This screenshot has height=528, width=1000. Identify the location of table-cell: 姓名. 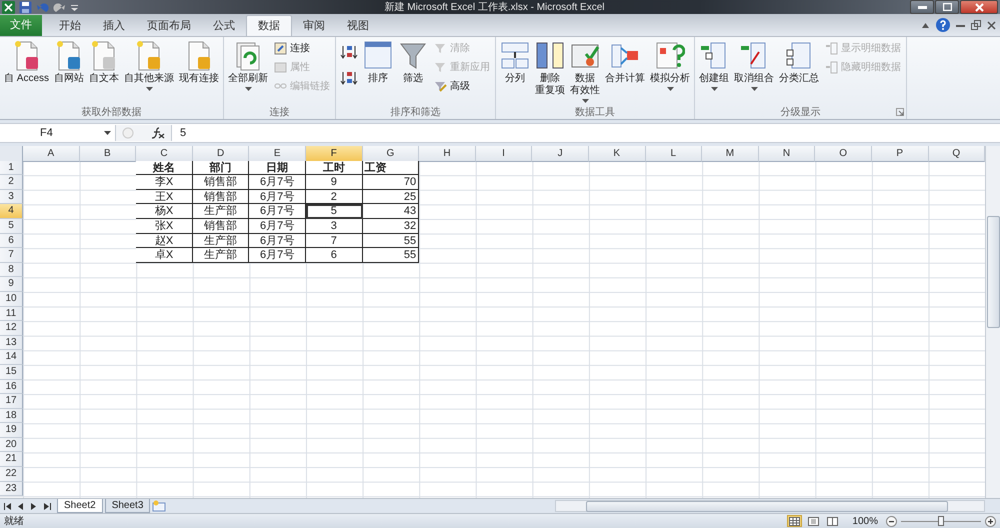
(164, 168).